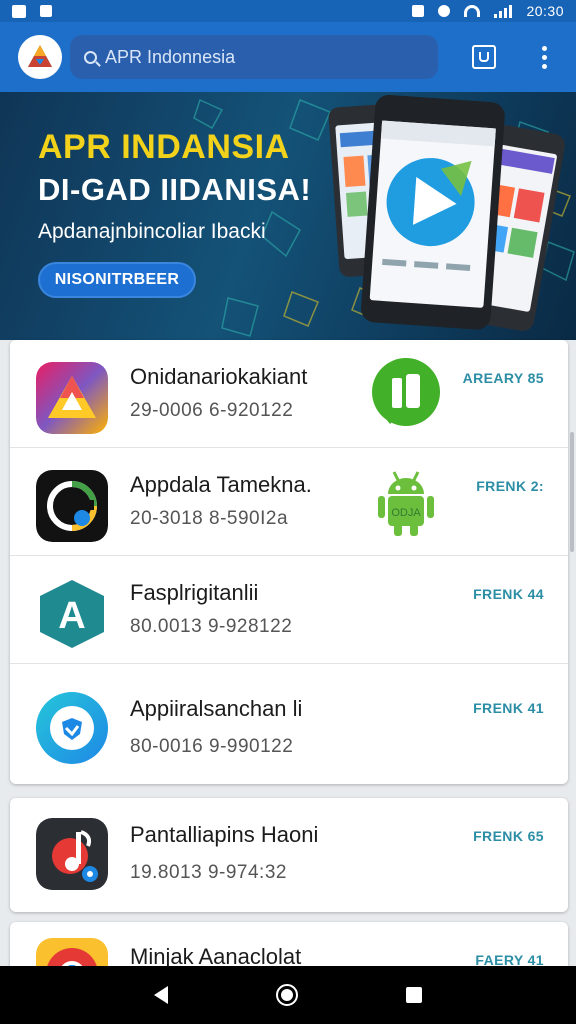  I want to click on app-logo, so click(40, 57).